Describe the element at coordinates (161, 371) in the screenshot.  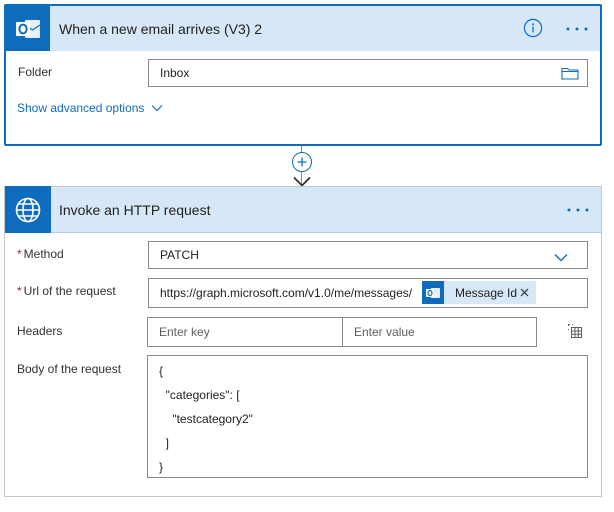
I see `body-line: {` at that location.